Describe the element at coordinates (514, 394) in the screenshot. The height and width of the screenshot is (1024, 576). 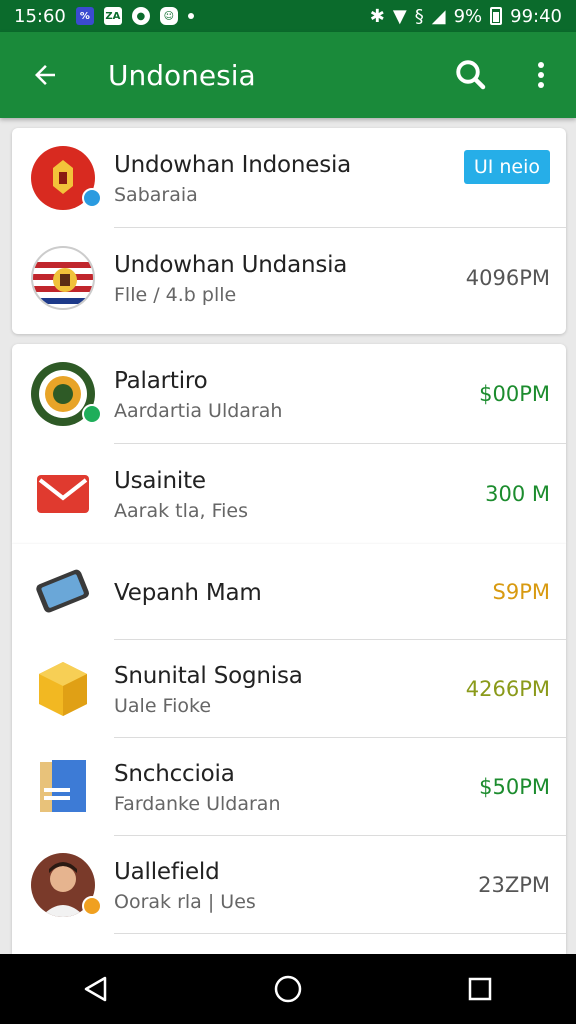
I see `item-time: $00PM` at that location.